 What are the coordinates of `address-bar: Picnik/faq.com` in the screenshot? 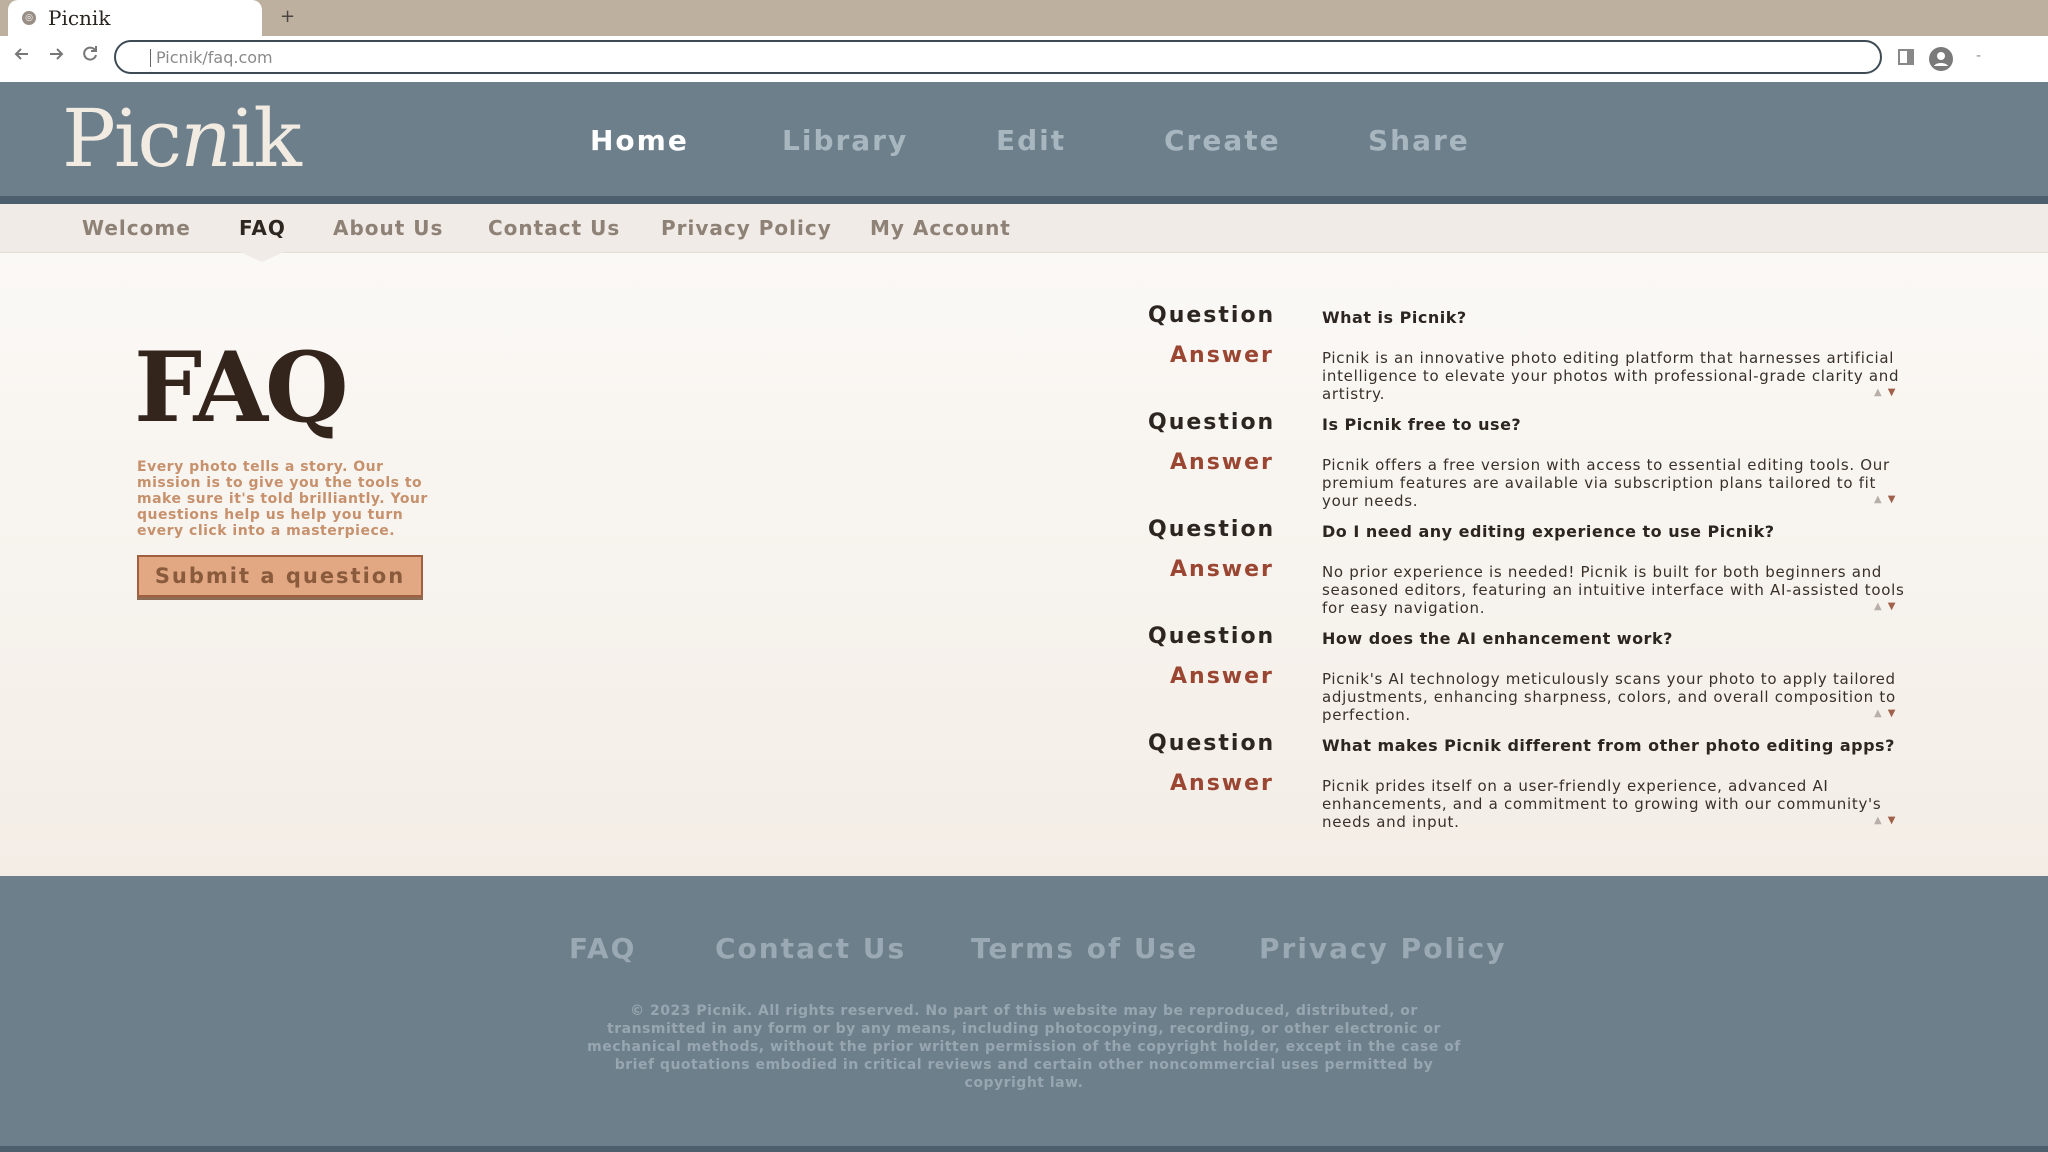 It's located at (998, 57).